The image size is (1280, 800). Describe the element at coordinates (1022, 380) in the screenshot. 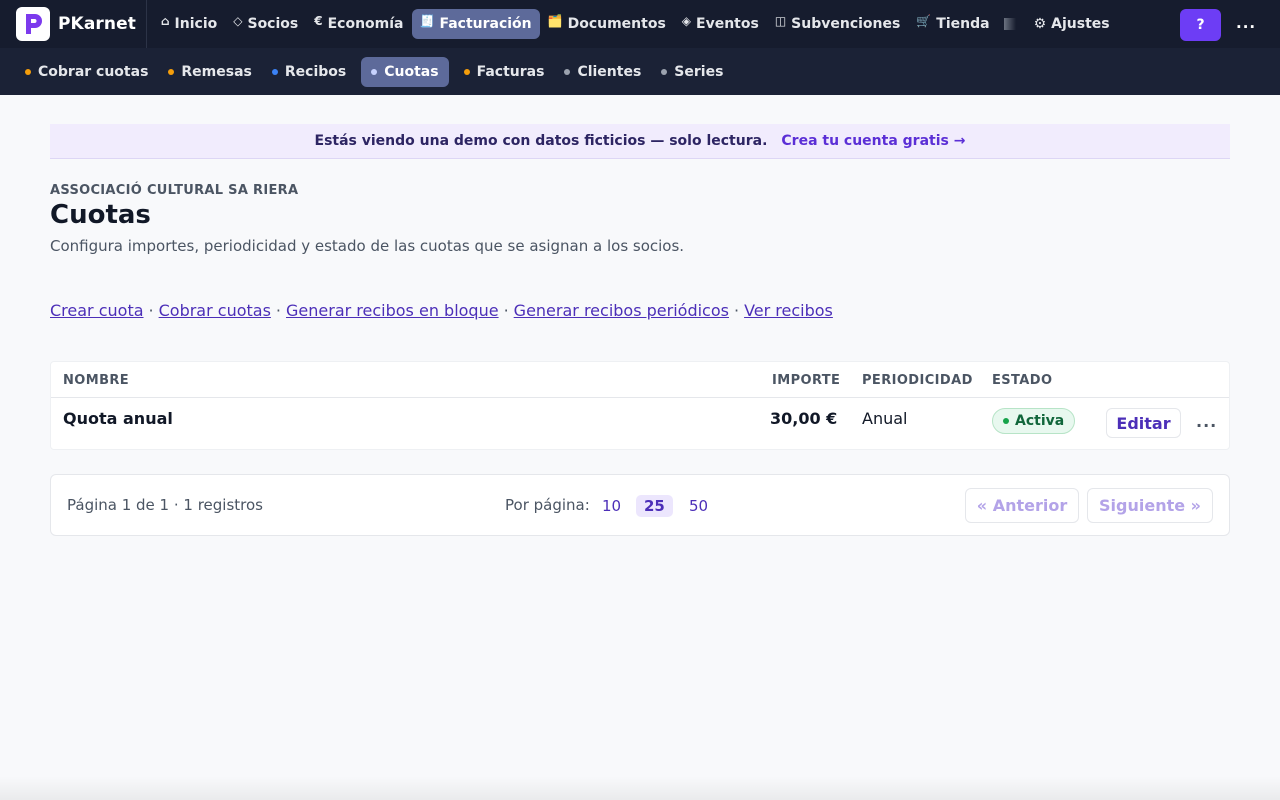

I see `column-header-status: ESTADO` at that location.